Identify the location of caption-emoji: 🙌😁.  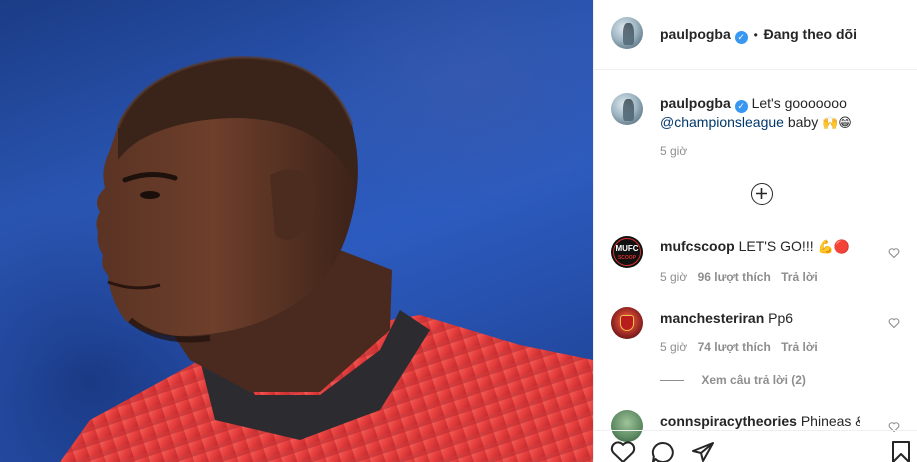
(837, 122).